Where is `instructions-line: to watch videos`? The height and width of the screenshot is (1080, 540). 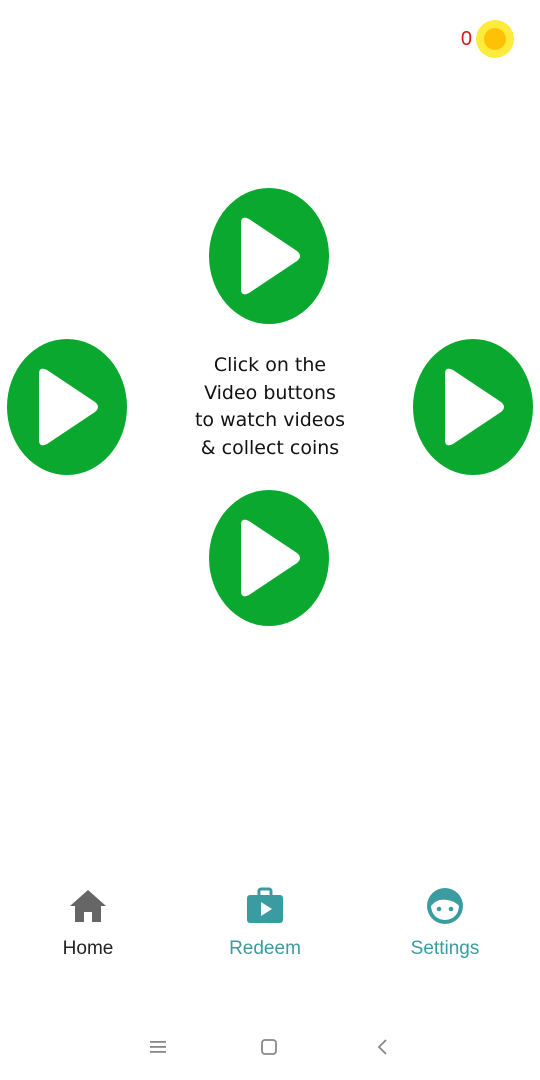
instructions-line: to watch videos is located at coordinates (270, 420).